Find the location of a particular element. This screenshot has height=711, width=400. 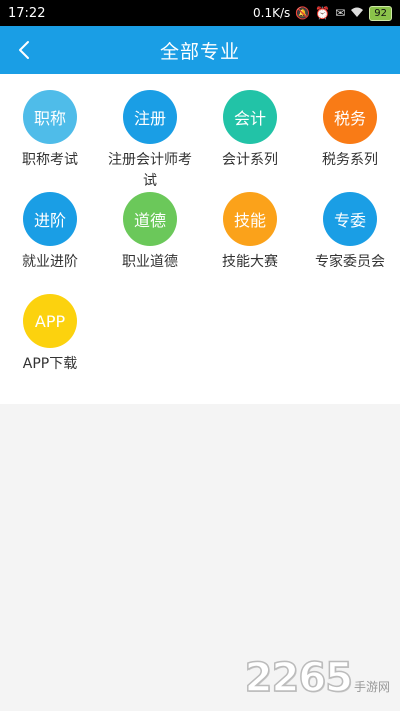

wifi-icon is located at coordinates (357, 13).